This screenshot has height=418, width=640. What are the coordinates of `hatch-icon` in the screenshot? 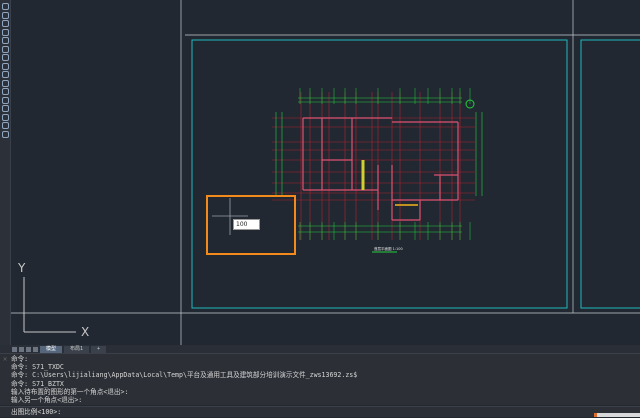 It's located at (5, 108).